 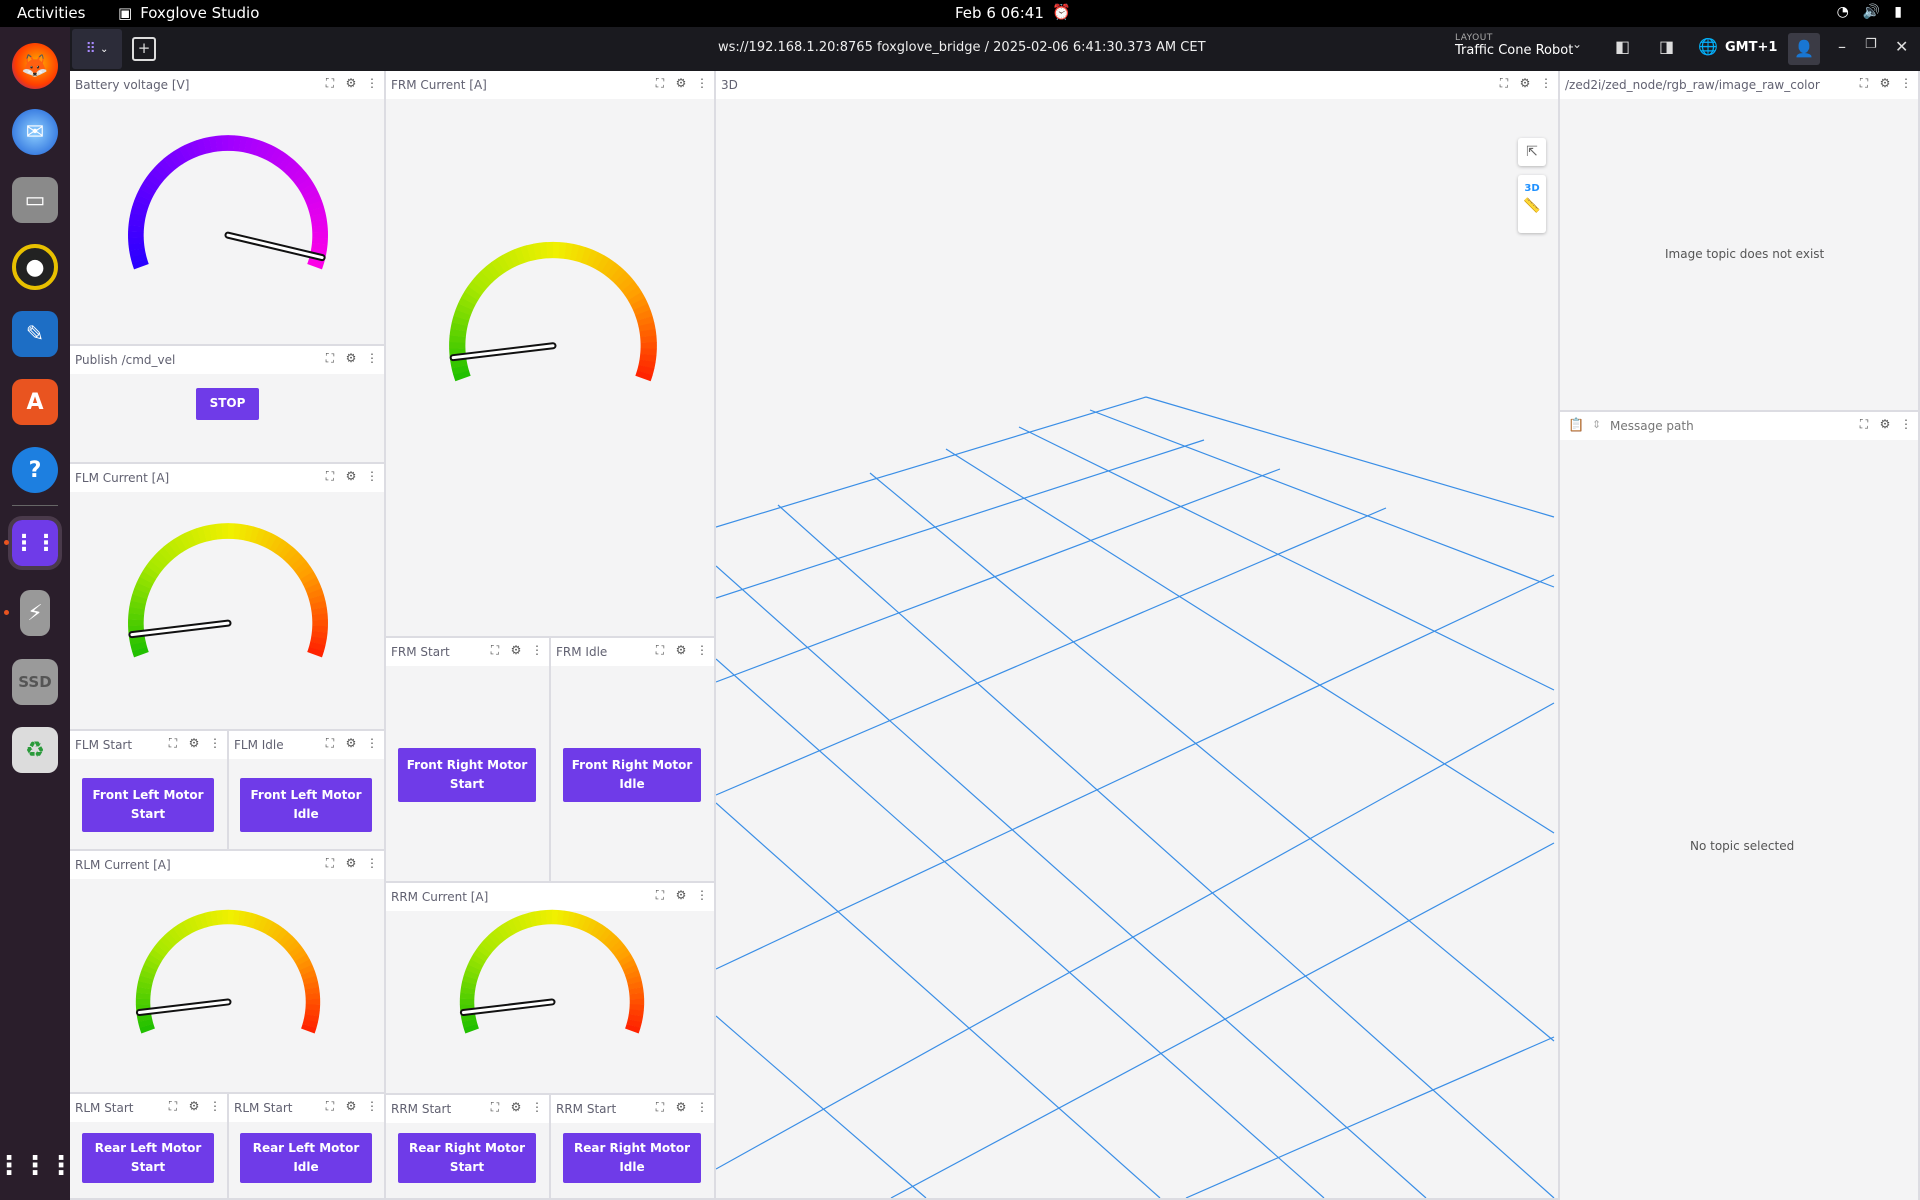 What do you see at coordinates (35, 750) in the screenshot?
I see `trash-icon: ♻` at bounding box center [35, 750].